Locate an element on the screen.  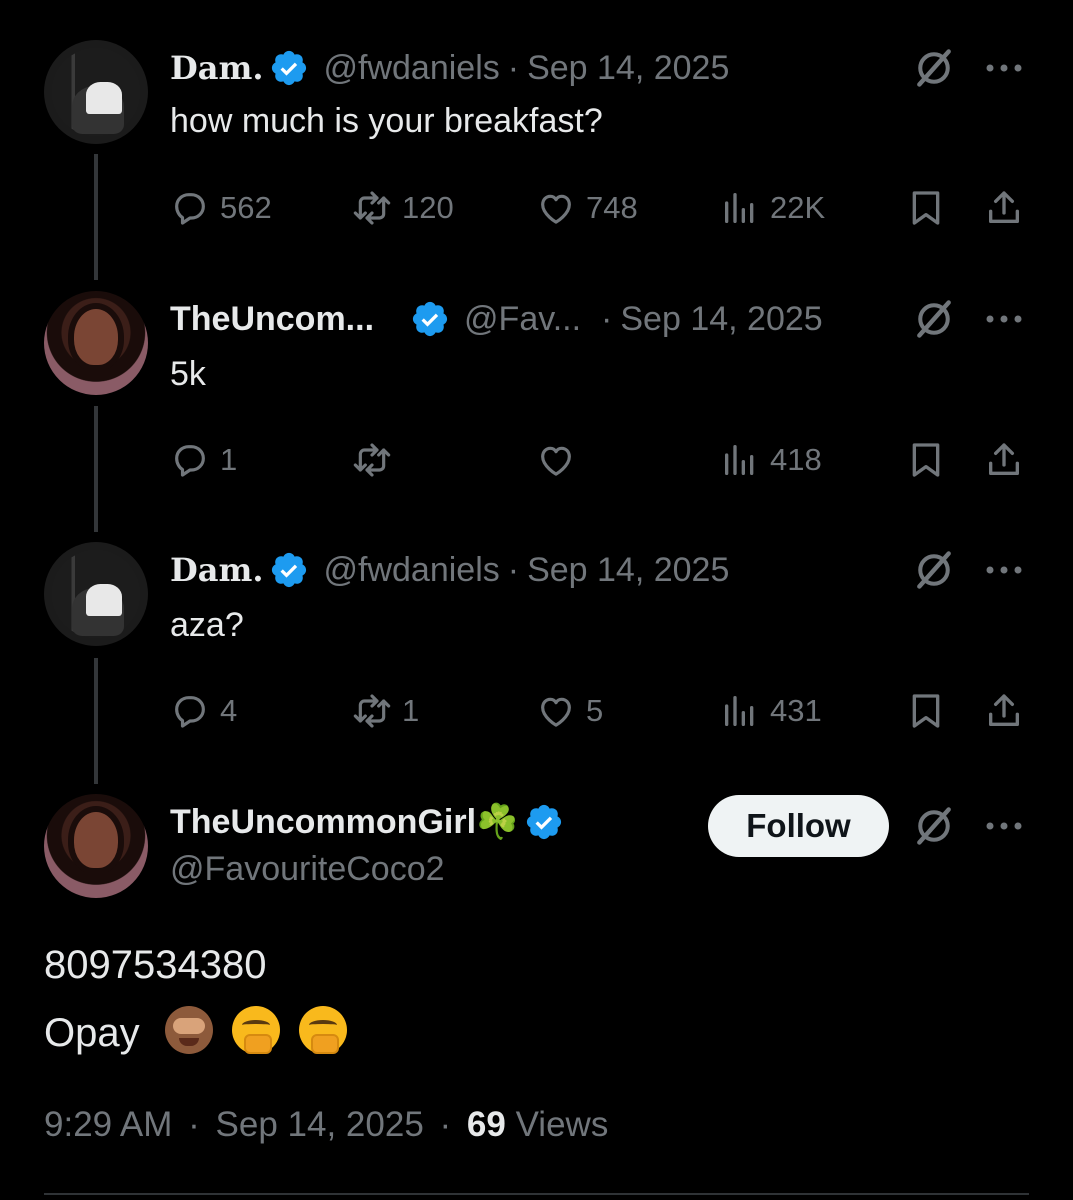
tweet-meta: 9:29 AM · Sep 14, 2025 · 69 Views is located at coordinates (326, 1125).